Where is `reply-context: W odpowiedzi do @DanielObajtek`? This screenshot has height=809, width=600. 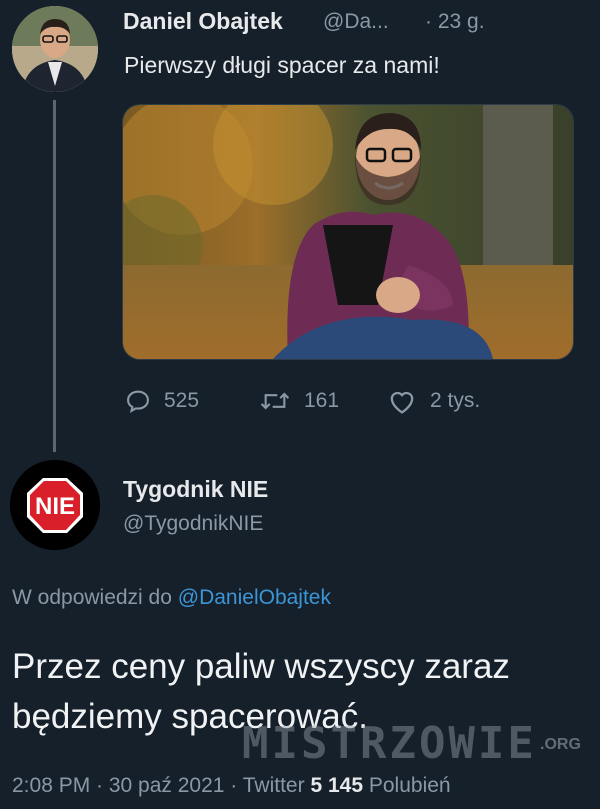 reply-context: W odpowiedzi do @DanielObajtek is located at coordinates (171, 598).